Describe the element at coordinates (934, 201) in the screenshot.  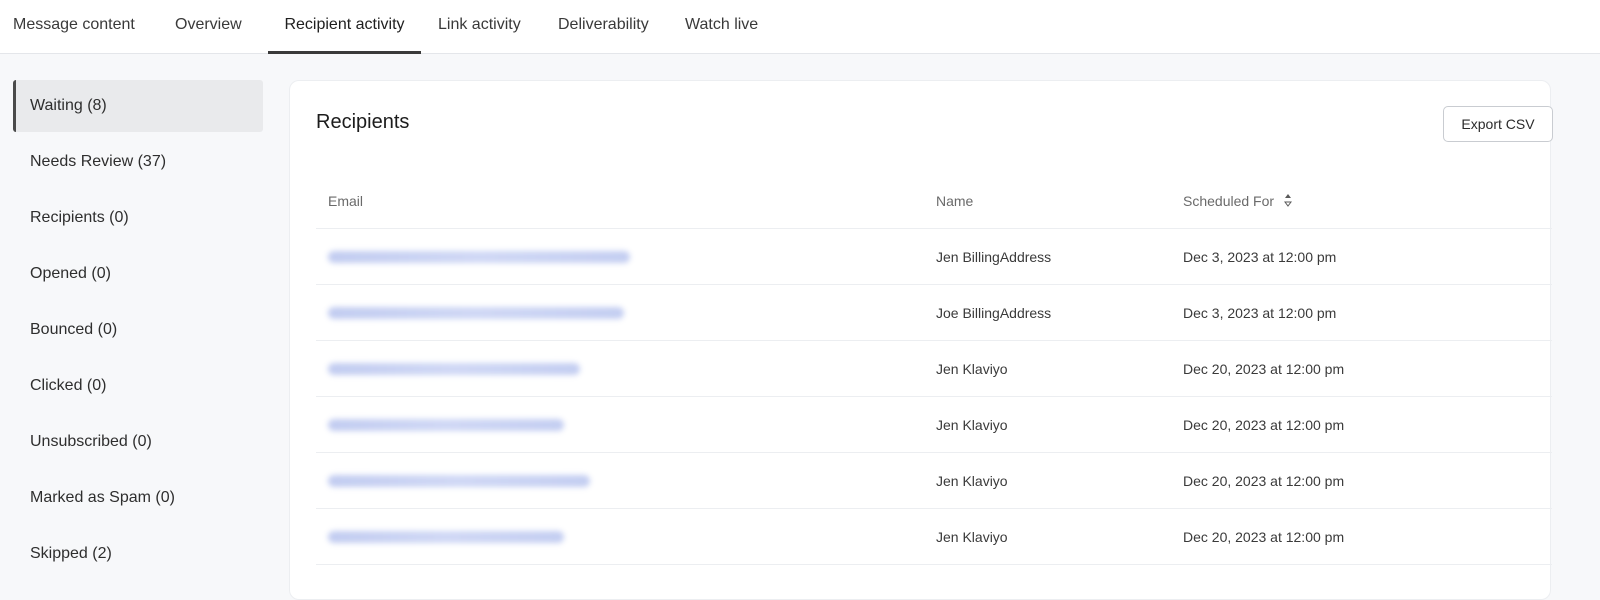
I see `table-header: Email Name Scheduled For` at that location.